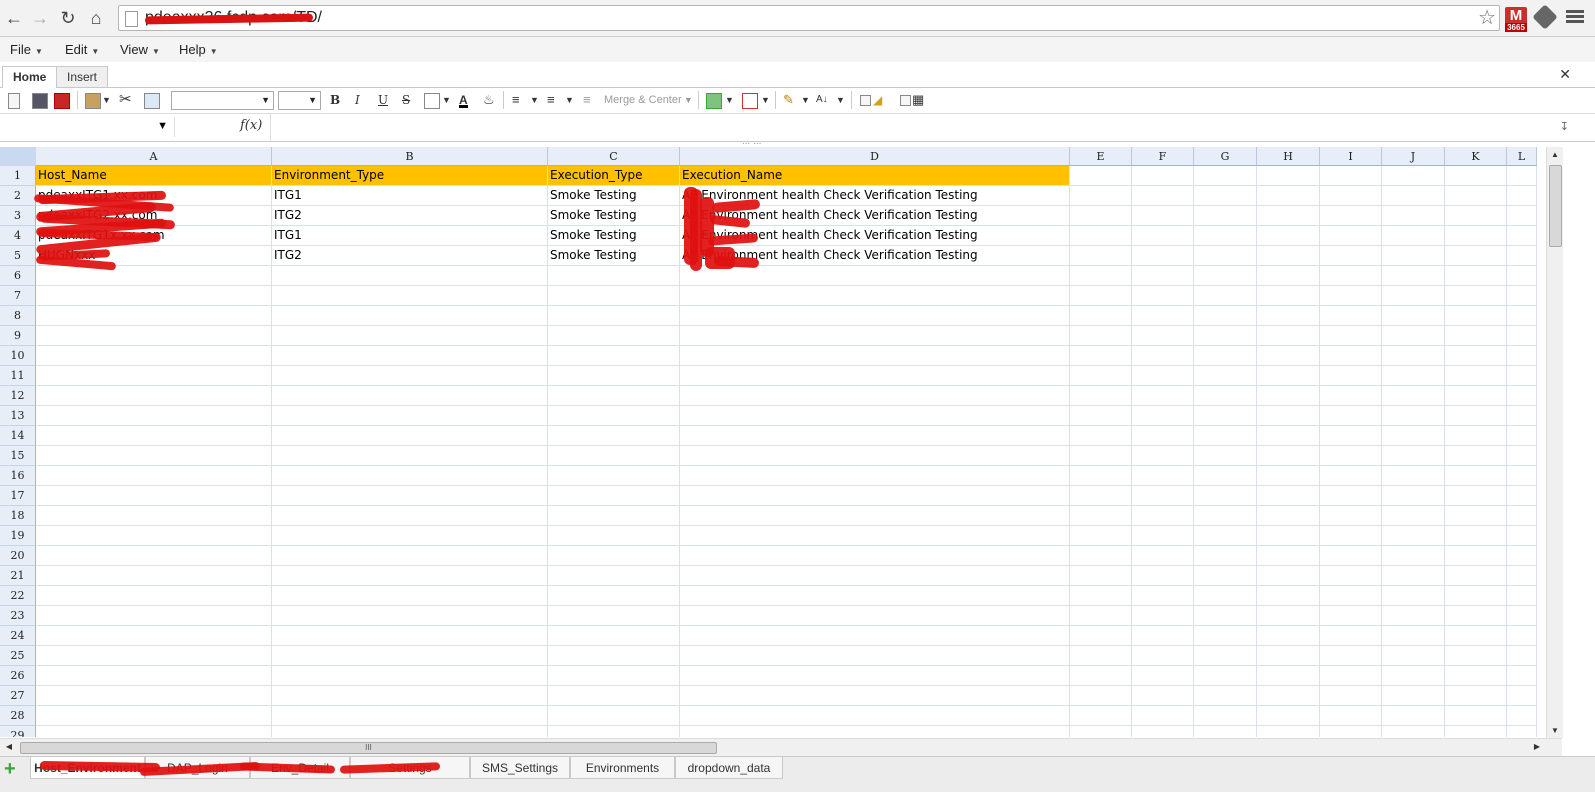  What do you see at coordinates (1163, 216) in the screenshot?
I see `cell-f3` at bounding box center [1163, 216].